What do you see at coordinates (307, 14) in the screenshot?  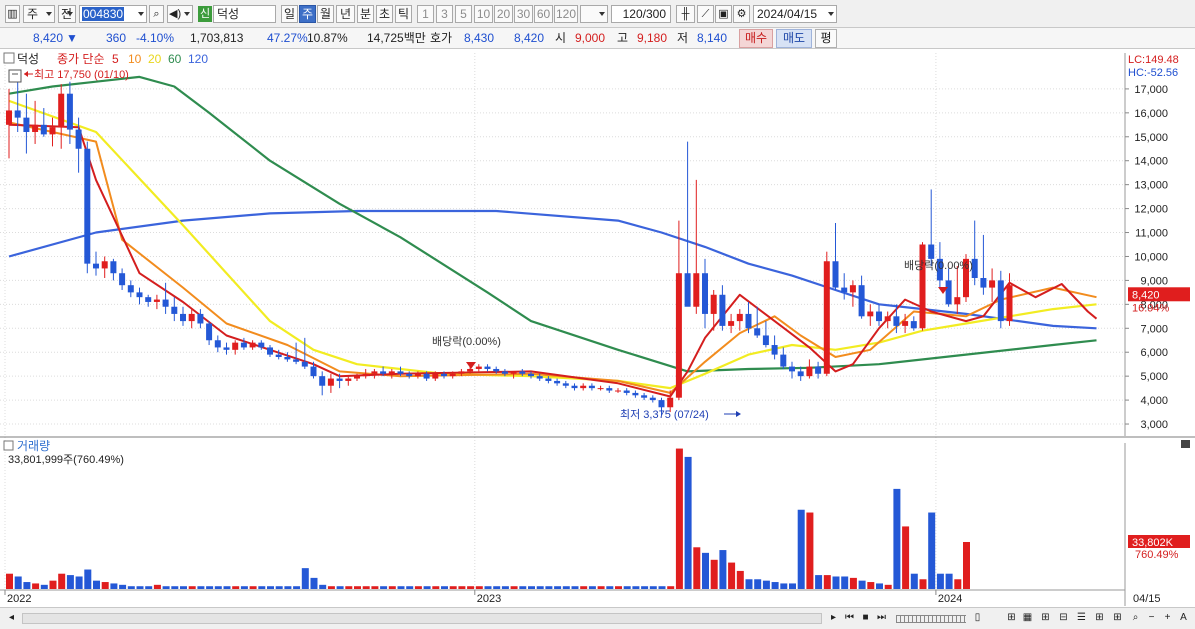 I see `period-week-button: 주` at bounding box center [307, 14].